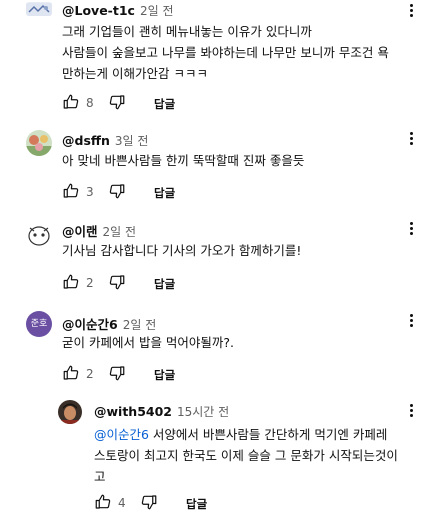 This screenshot has height=517, width=443. What do you see at coordinates (39, 324) in the screenshot?
I see `avatar: 준호` at bounding box center [39, 324].